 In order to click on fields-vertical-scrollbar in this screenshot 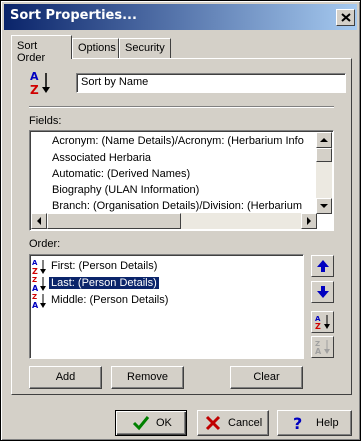, I will do `click(324, 173)`.